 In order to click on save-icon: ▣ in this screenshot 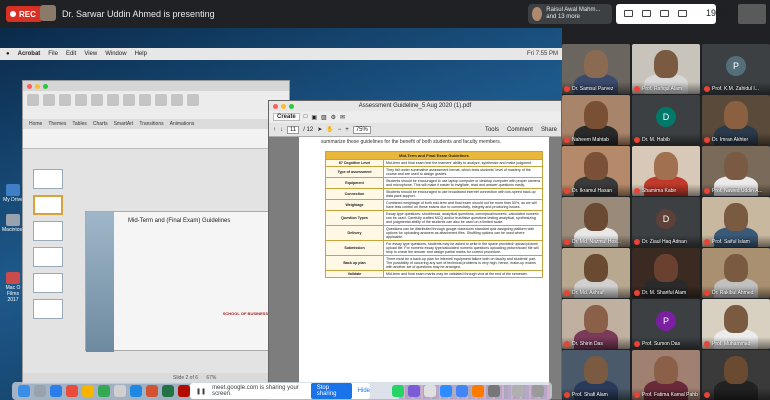, I will do `click(314, 117)`.